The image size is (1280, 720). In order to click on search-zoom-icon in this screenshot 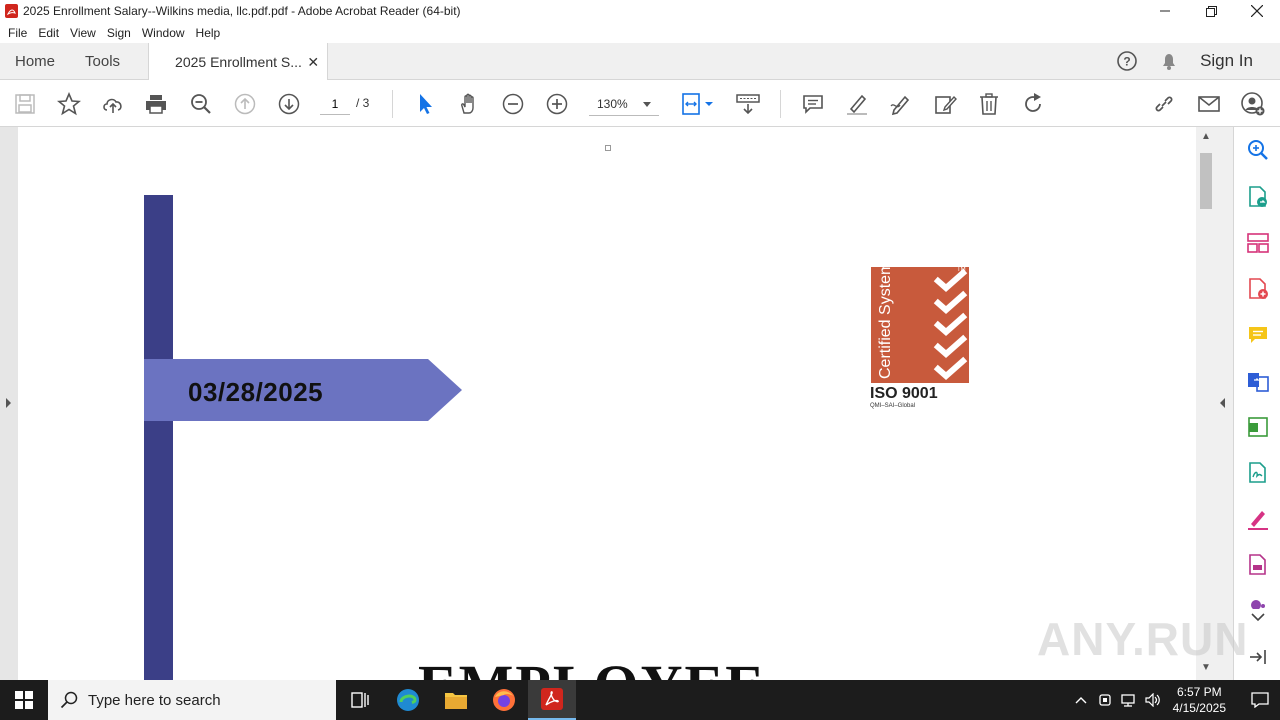, I will do `click(1258, 150)`.